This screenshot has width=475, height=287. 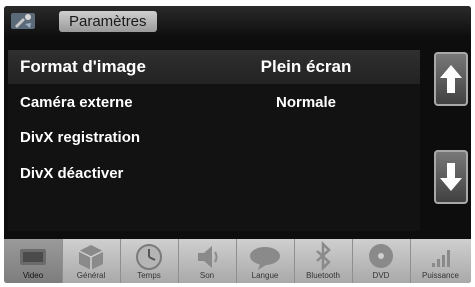 I want to click on title-bar: Paramètres, so click(x=237, y=21).